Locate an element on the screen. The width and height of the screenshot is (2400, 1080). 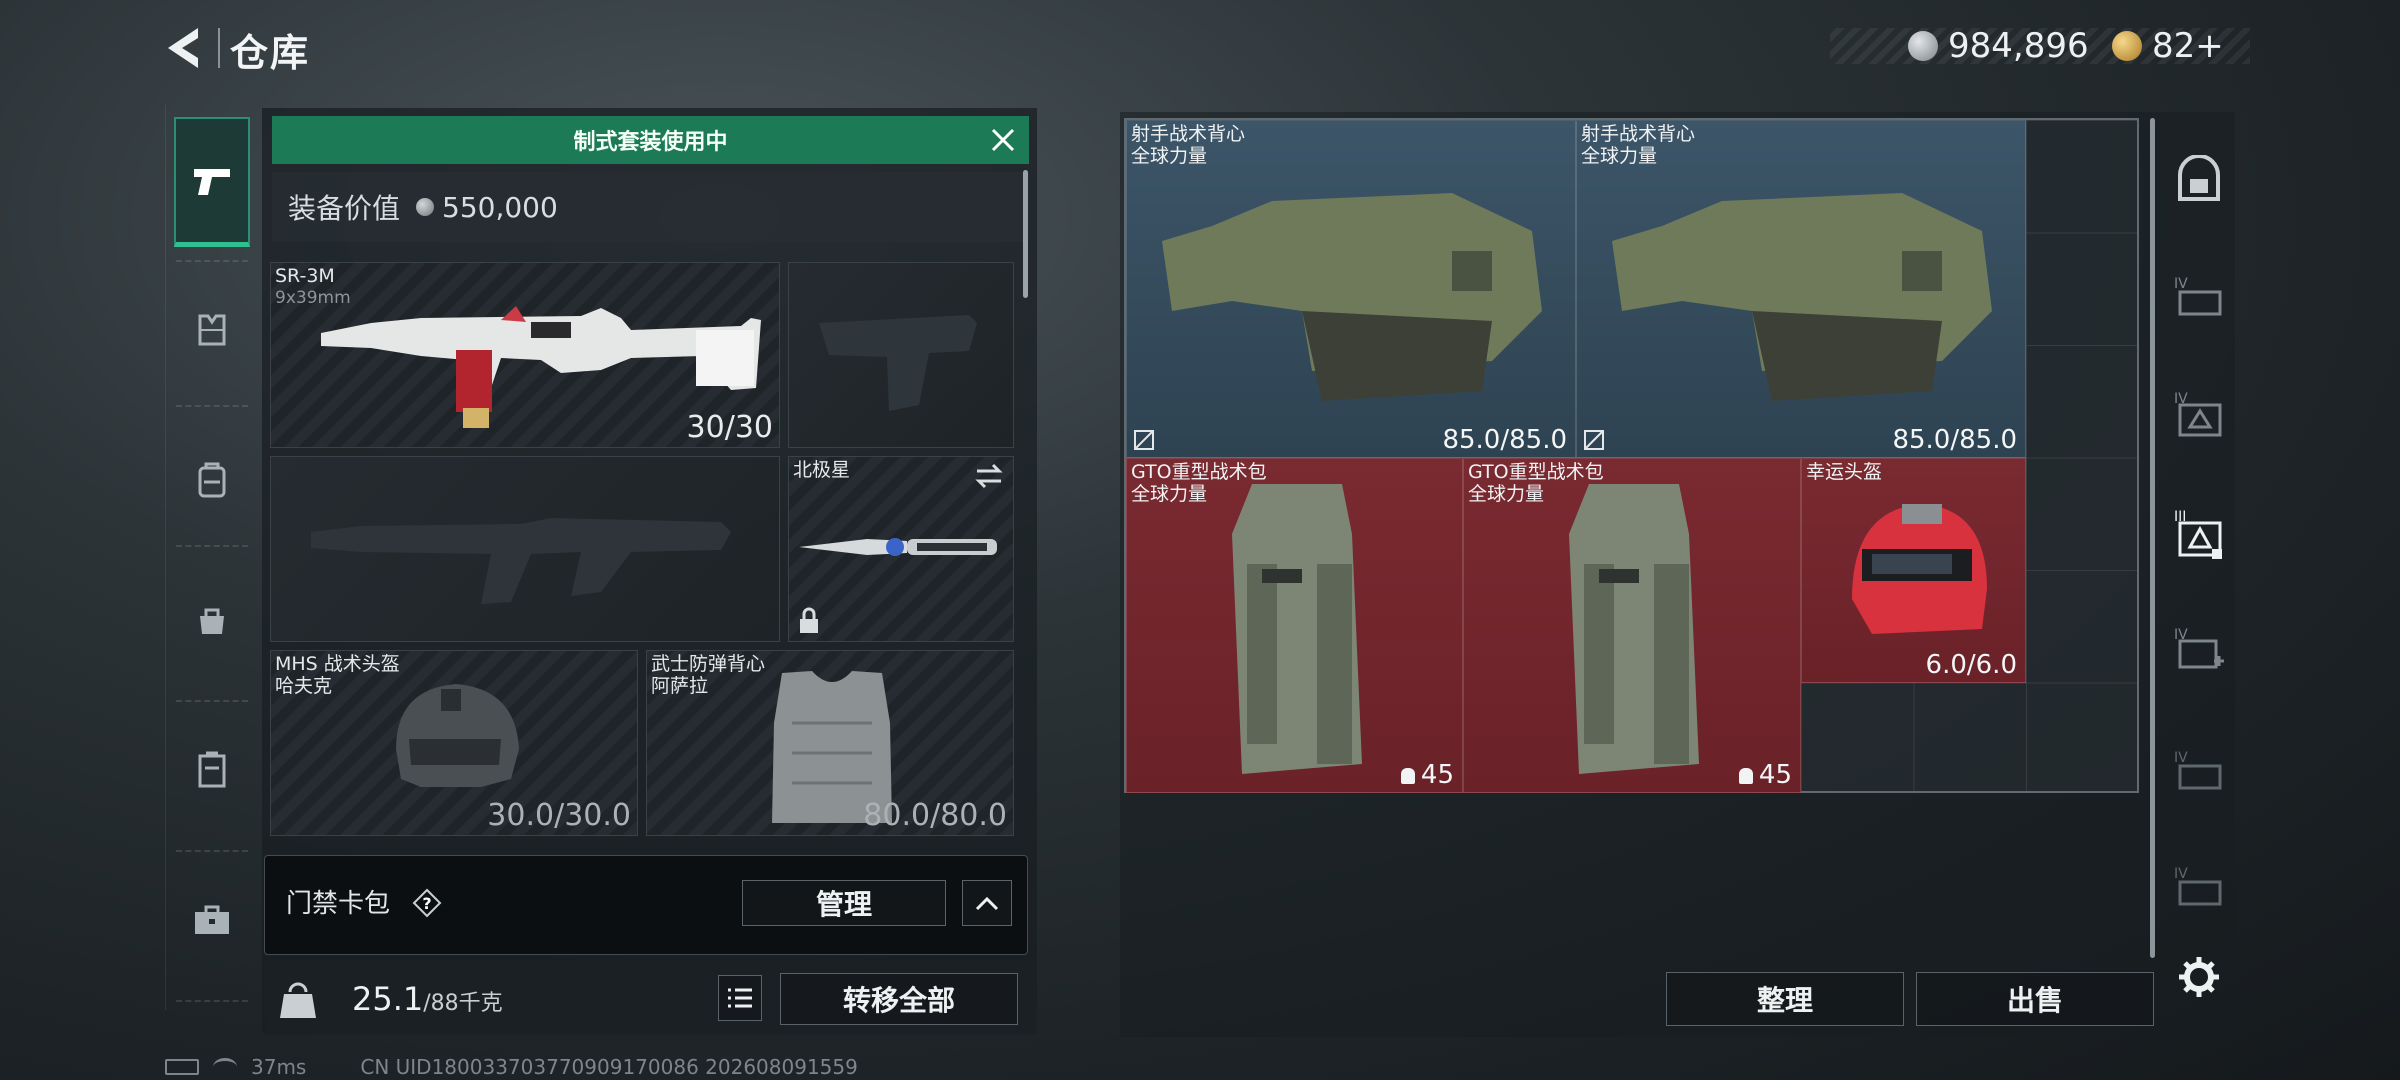
item-name: 幸运头盔 is located at coordinates (1844, 472).